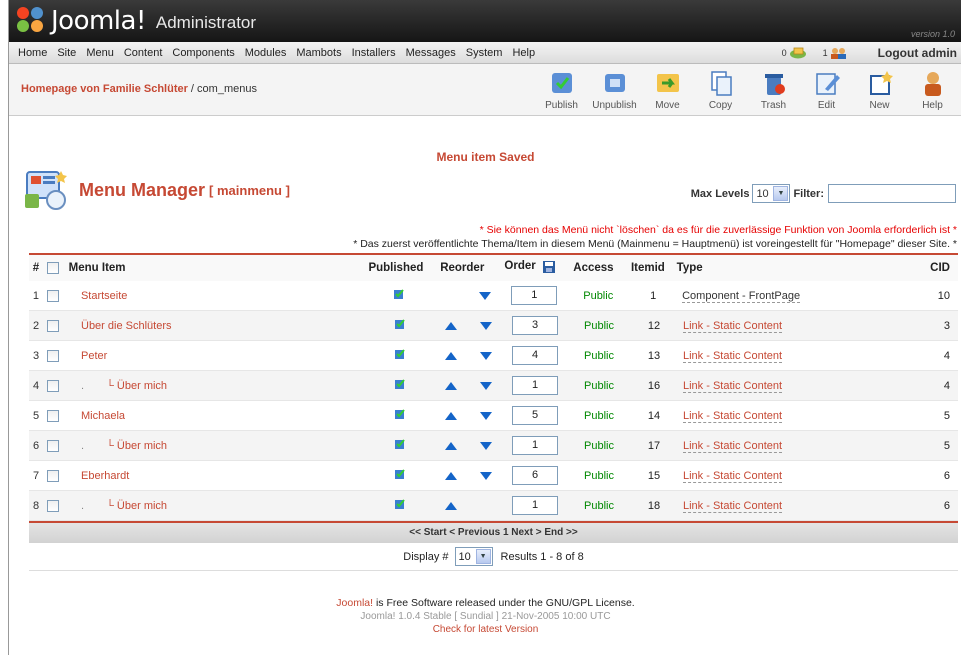  I want to click on limit-select: 10 ▼, so click(473, 556).